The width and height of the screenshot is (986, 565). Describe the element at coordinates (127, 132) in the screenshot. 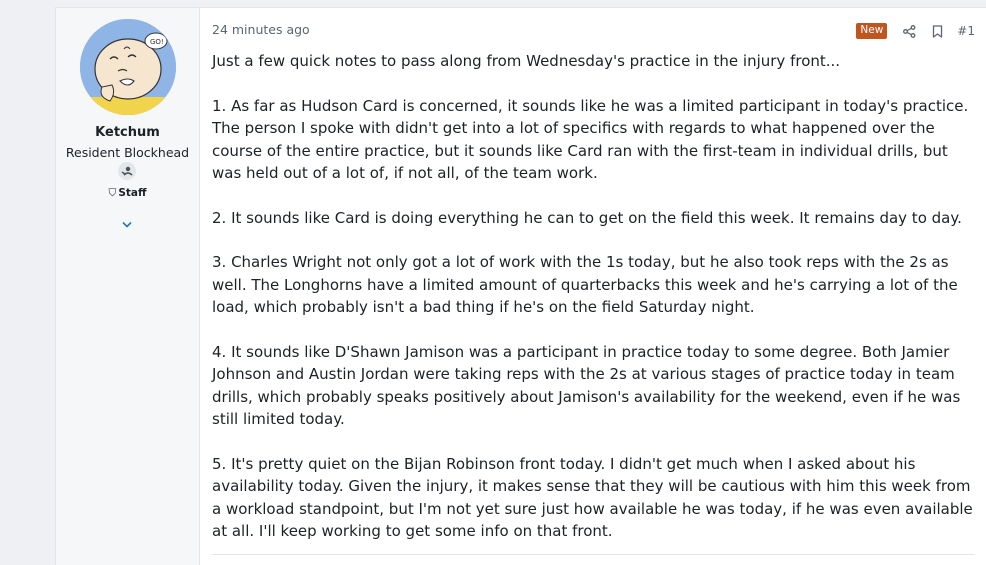

I see `username: Ketchum` at that location.